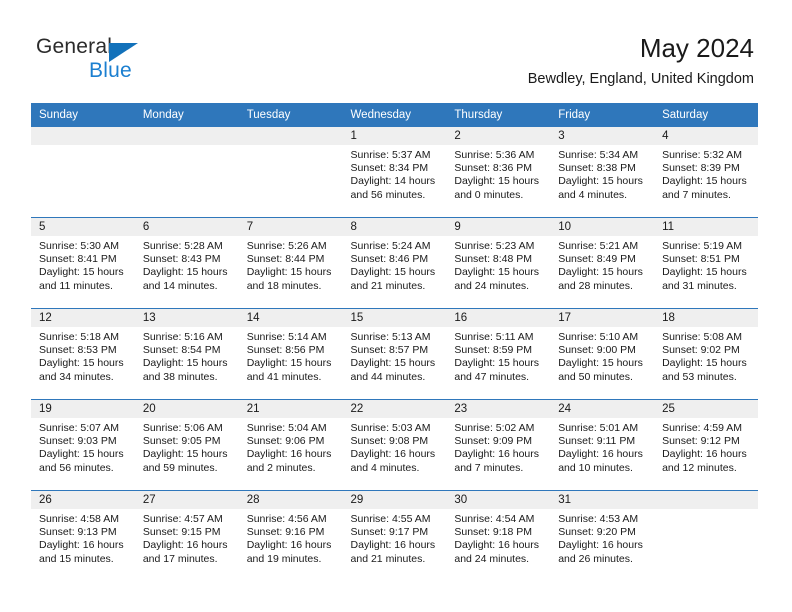  I want to click on daylight-duration-line2: and 4 minutes., so click(385, 467).